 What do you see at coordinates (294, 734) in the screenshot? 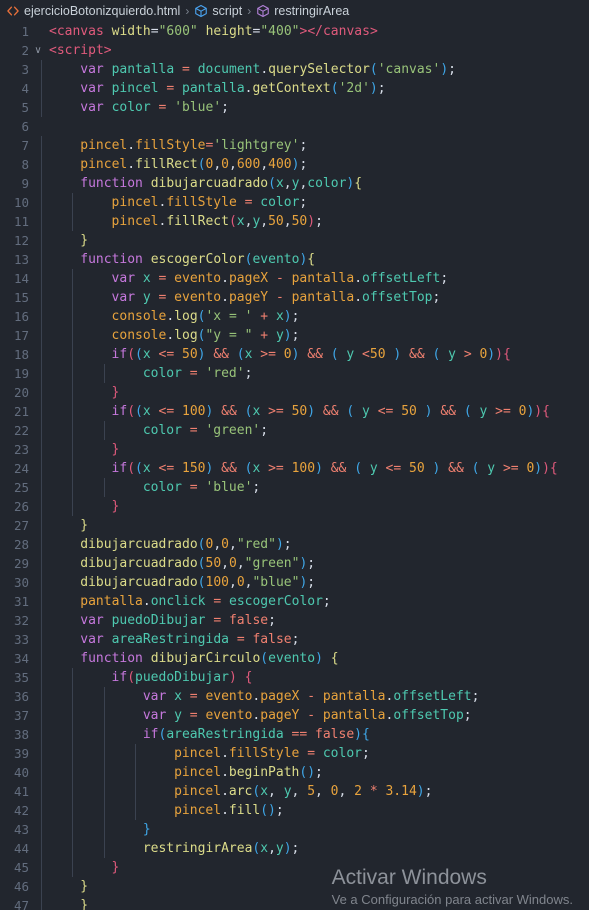
I see `code-line: 38 if(areaRestringida == false){` at bounding box center [294, 734].